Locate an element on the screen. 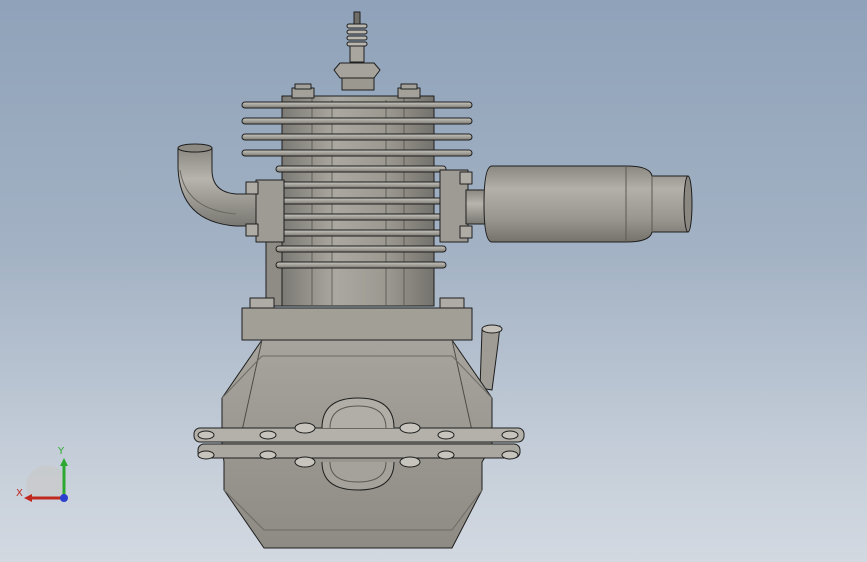  y-axis-arrow is located at coordinates (64, 462).